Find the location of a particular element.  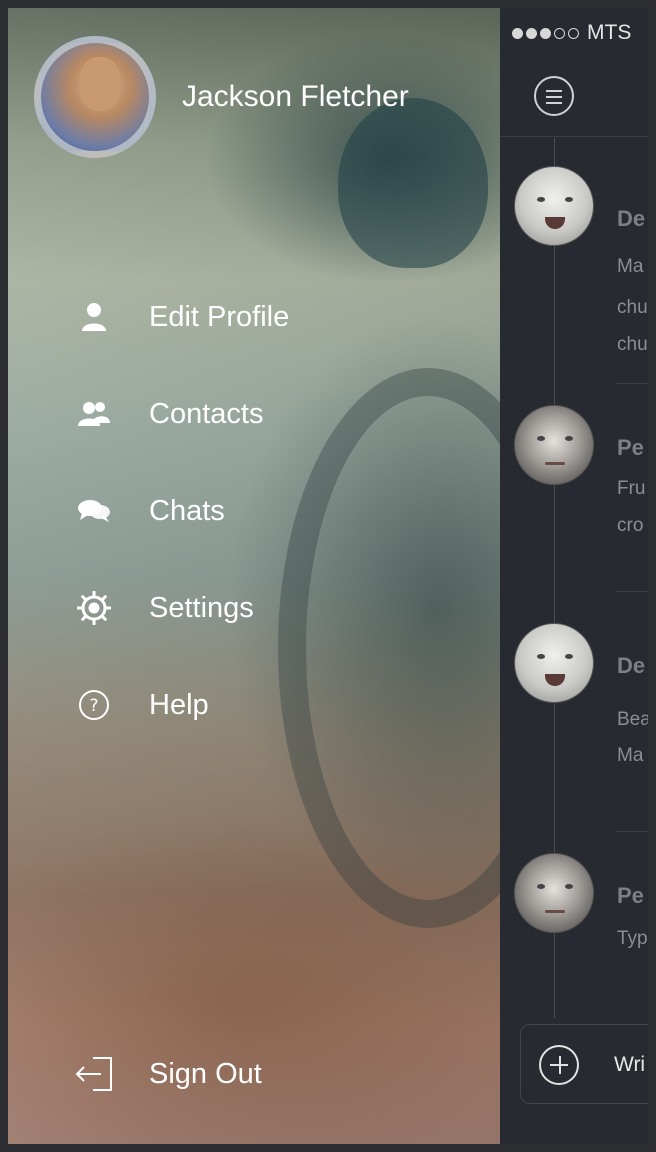

menu-item-edit-profile: Edit Profile is located at coordinates (260, 317).